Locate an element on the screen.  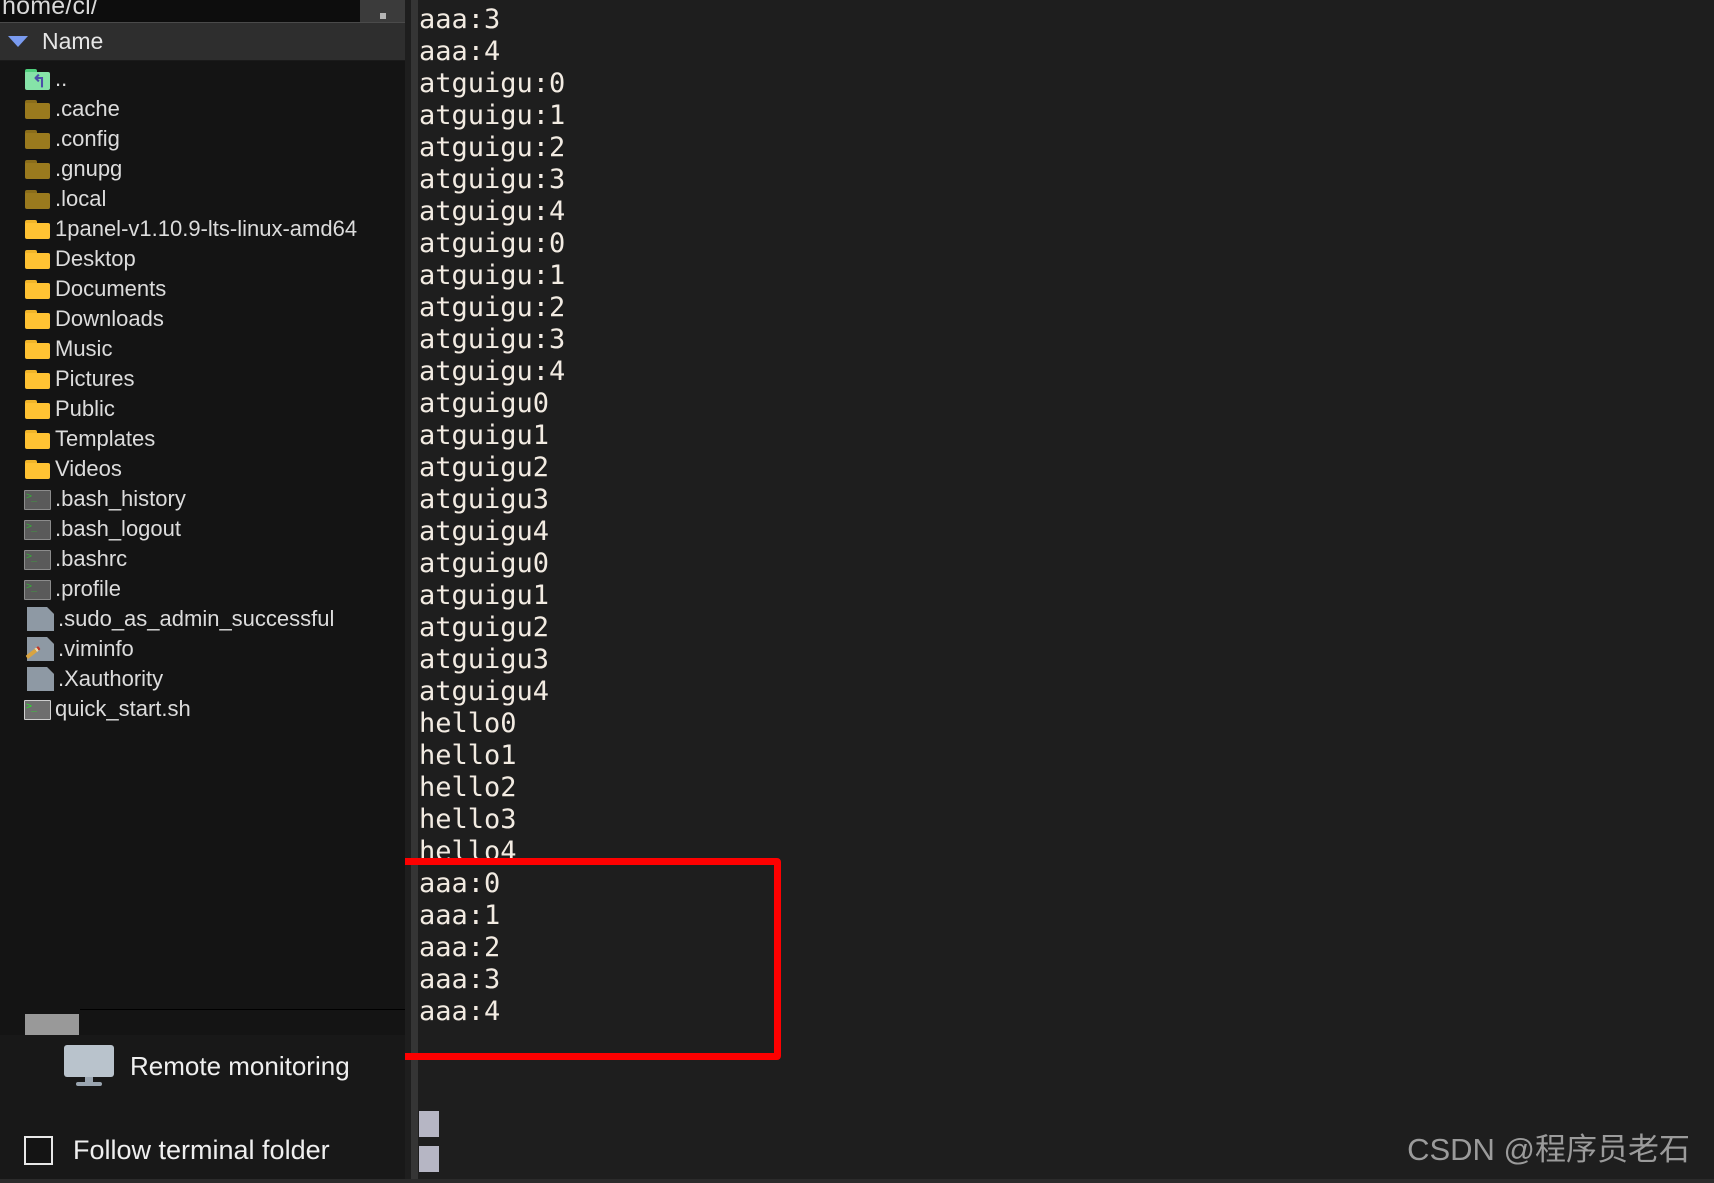
file-list-item: Downloads is located at coordinates (202, 319).